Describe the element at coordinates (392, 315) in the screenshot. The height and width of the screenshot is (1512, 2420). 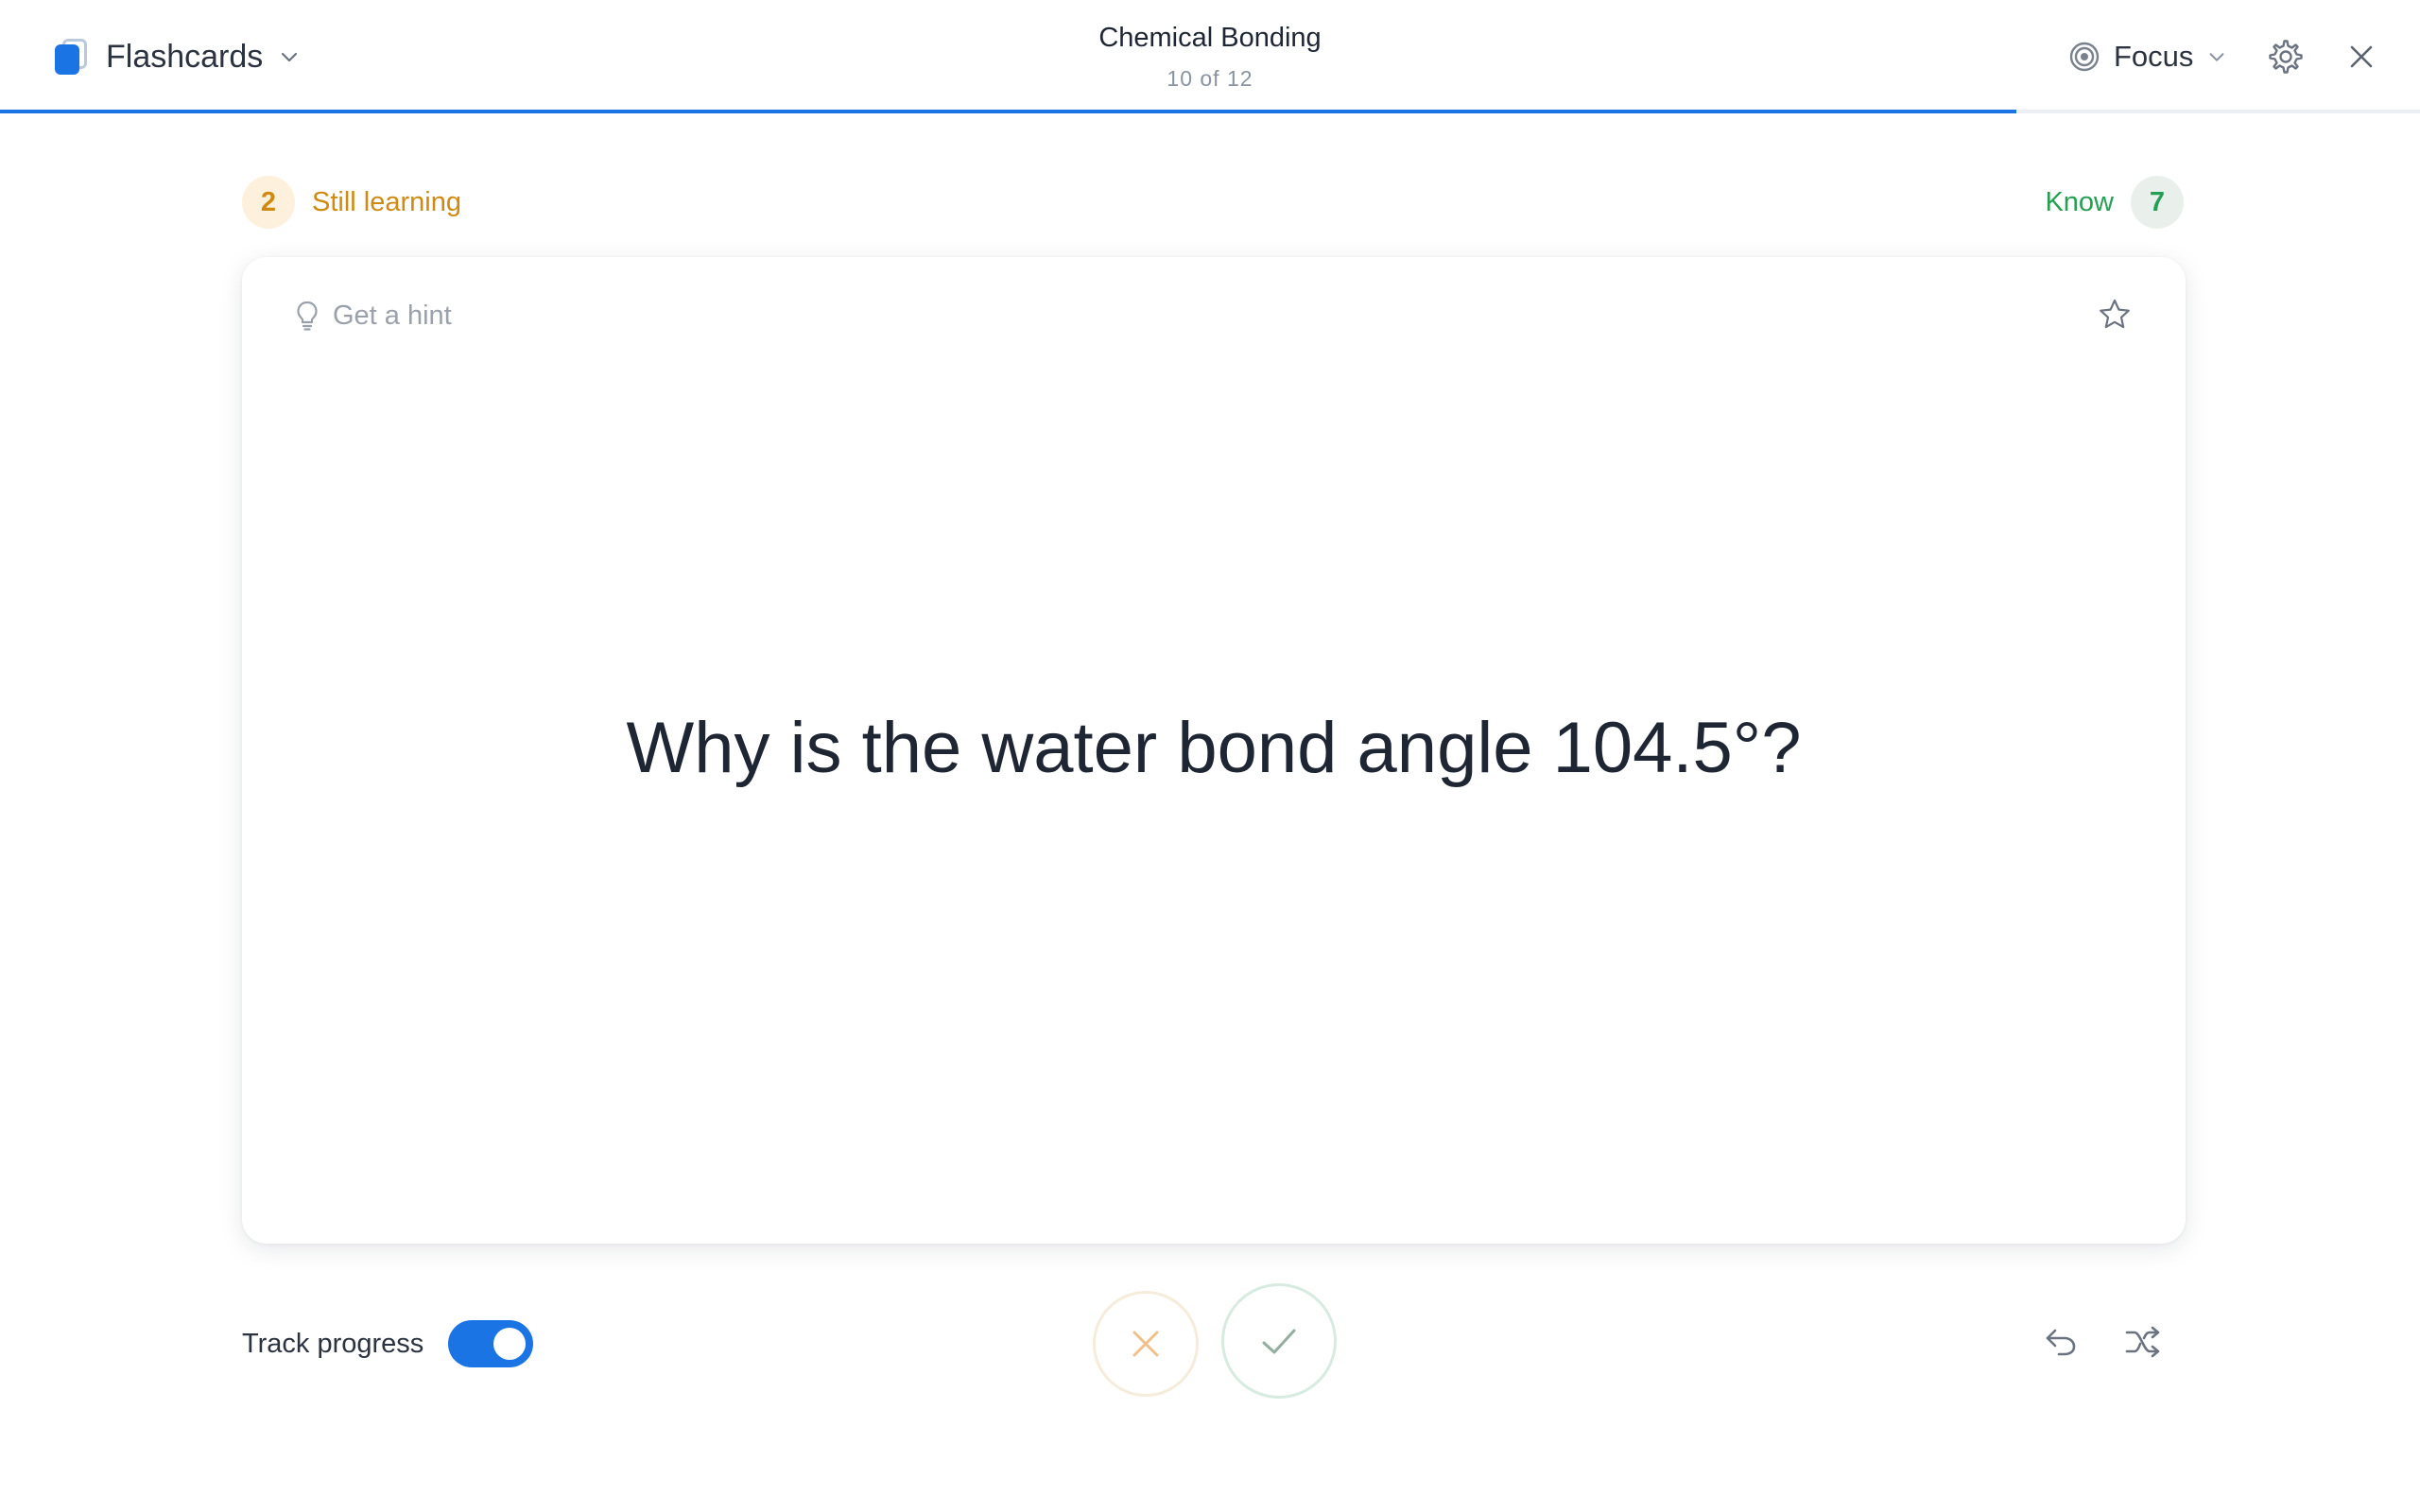
I see `hint-label: Get a hint` at that location.